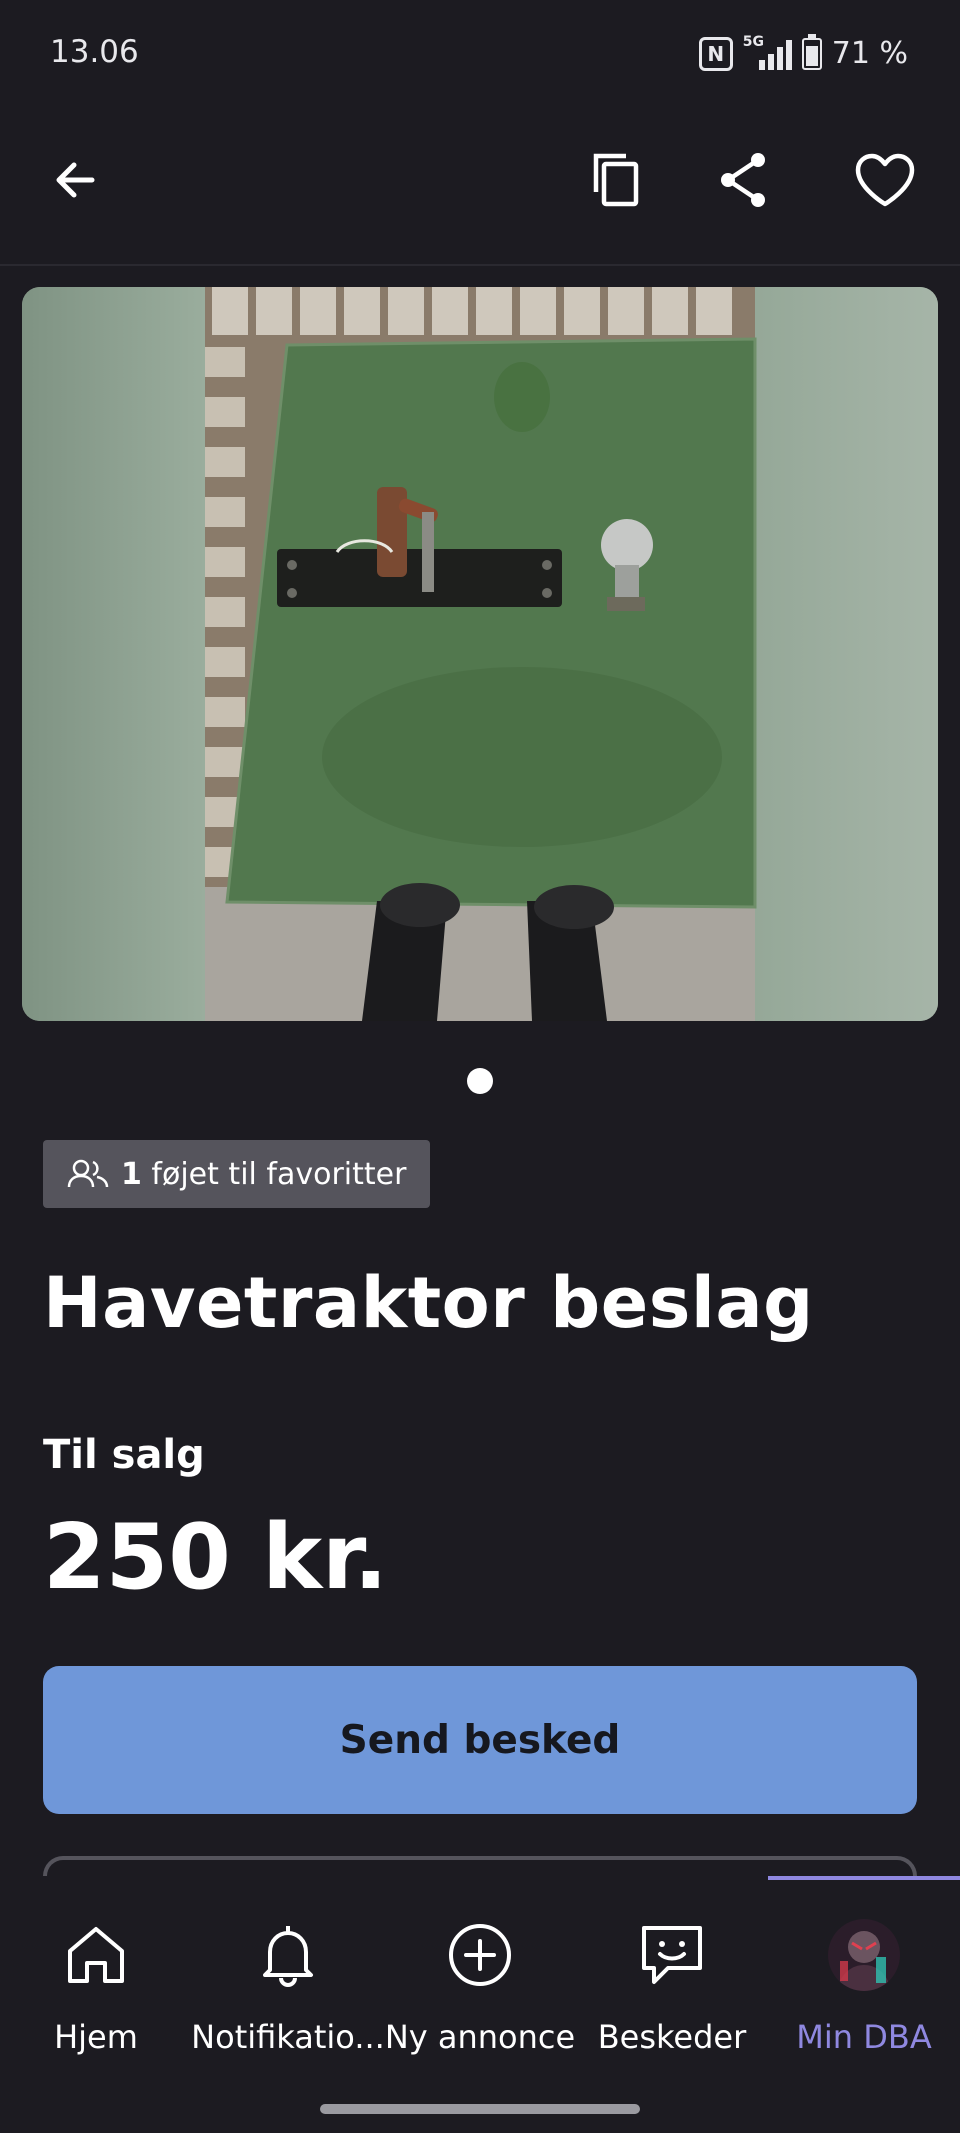  I want to click on favorites-text: føjet til favoritter, so click(279, 1174).